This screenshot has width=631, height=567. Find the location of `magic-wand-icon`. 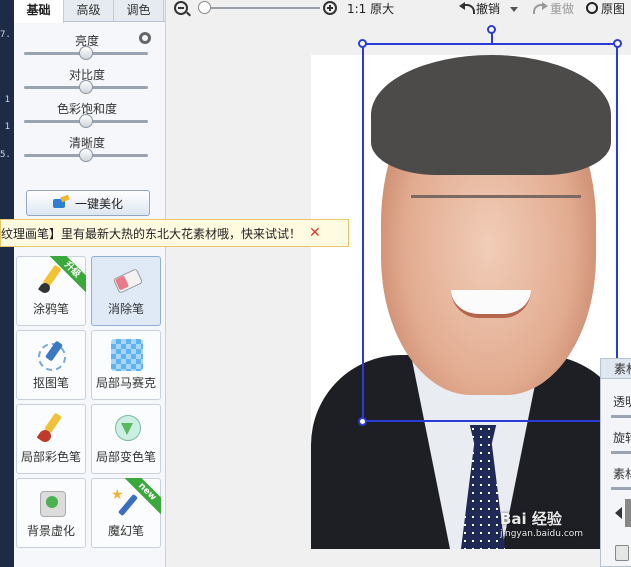

magic-wand-icon is located at coordinates (60, 203).